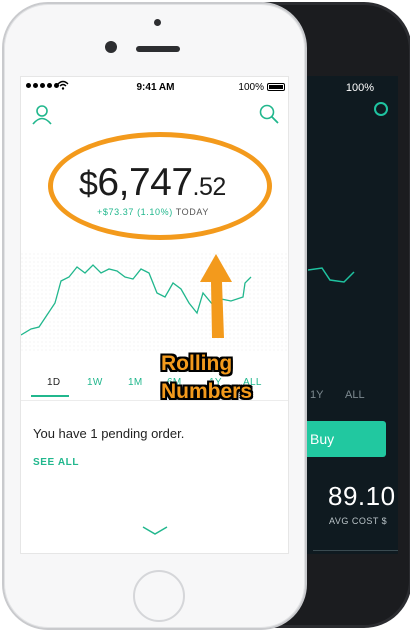  I want to click on arrow-up-icon, so click(216, 296).